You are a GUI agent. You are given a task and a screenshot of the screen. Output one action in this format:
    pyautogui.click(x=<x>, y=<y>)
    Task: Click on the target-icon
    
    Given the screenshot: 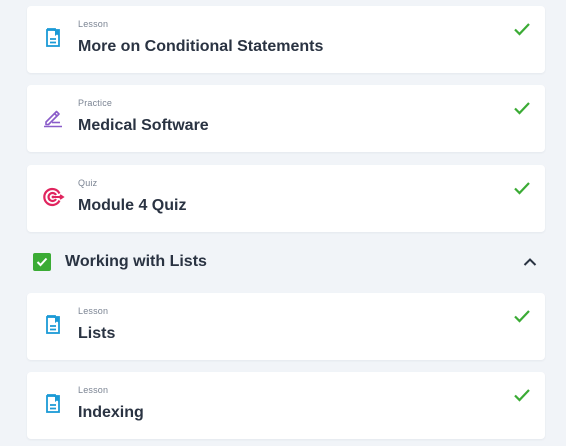 What is the action you would take?
    pyautogui.click(x=53, y=197)
    